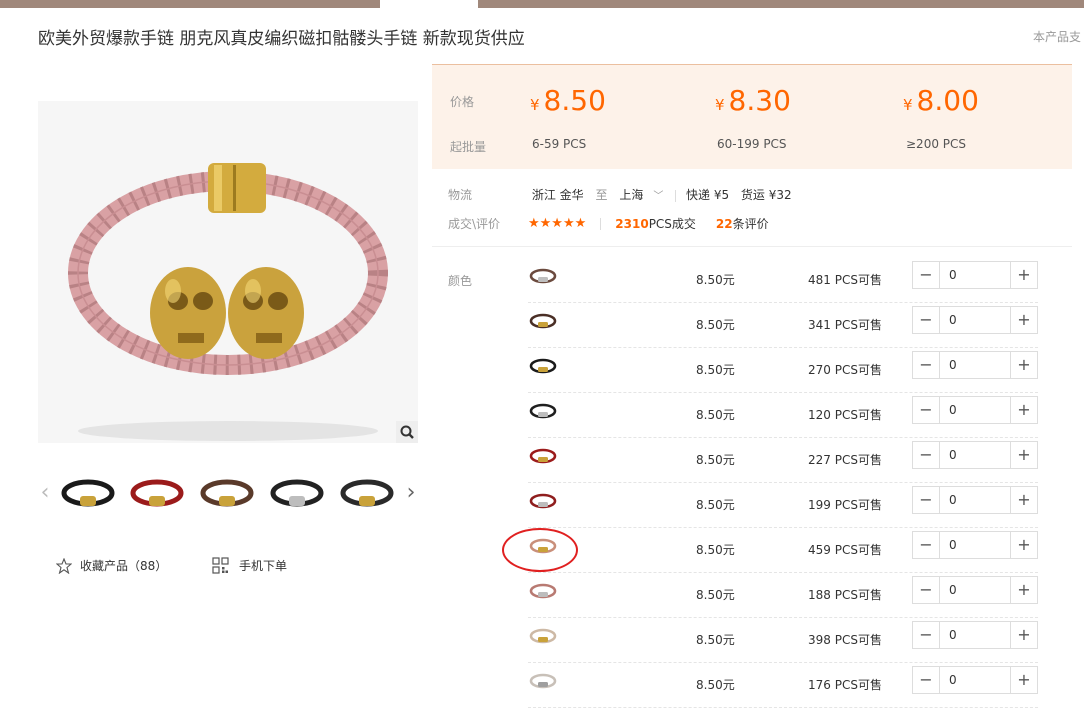 Image resolution: width=1084 pixels, height=719 pixels. Describe the element at coordinates (751, 223) in the screenshot. I see `review-suffix: 条评价` at that location.